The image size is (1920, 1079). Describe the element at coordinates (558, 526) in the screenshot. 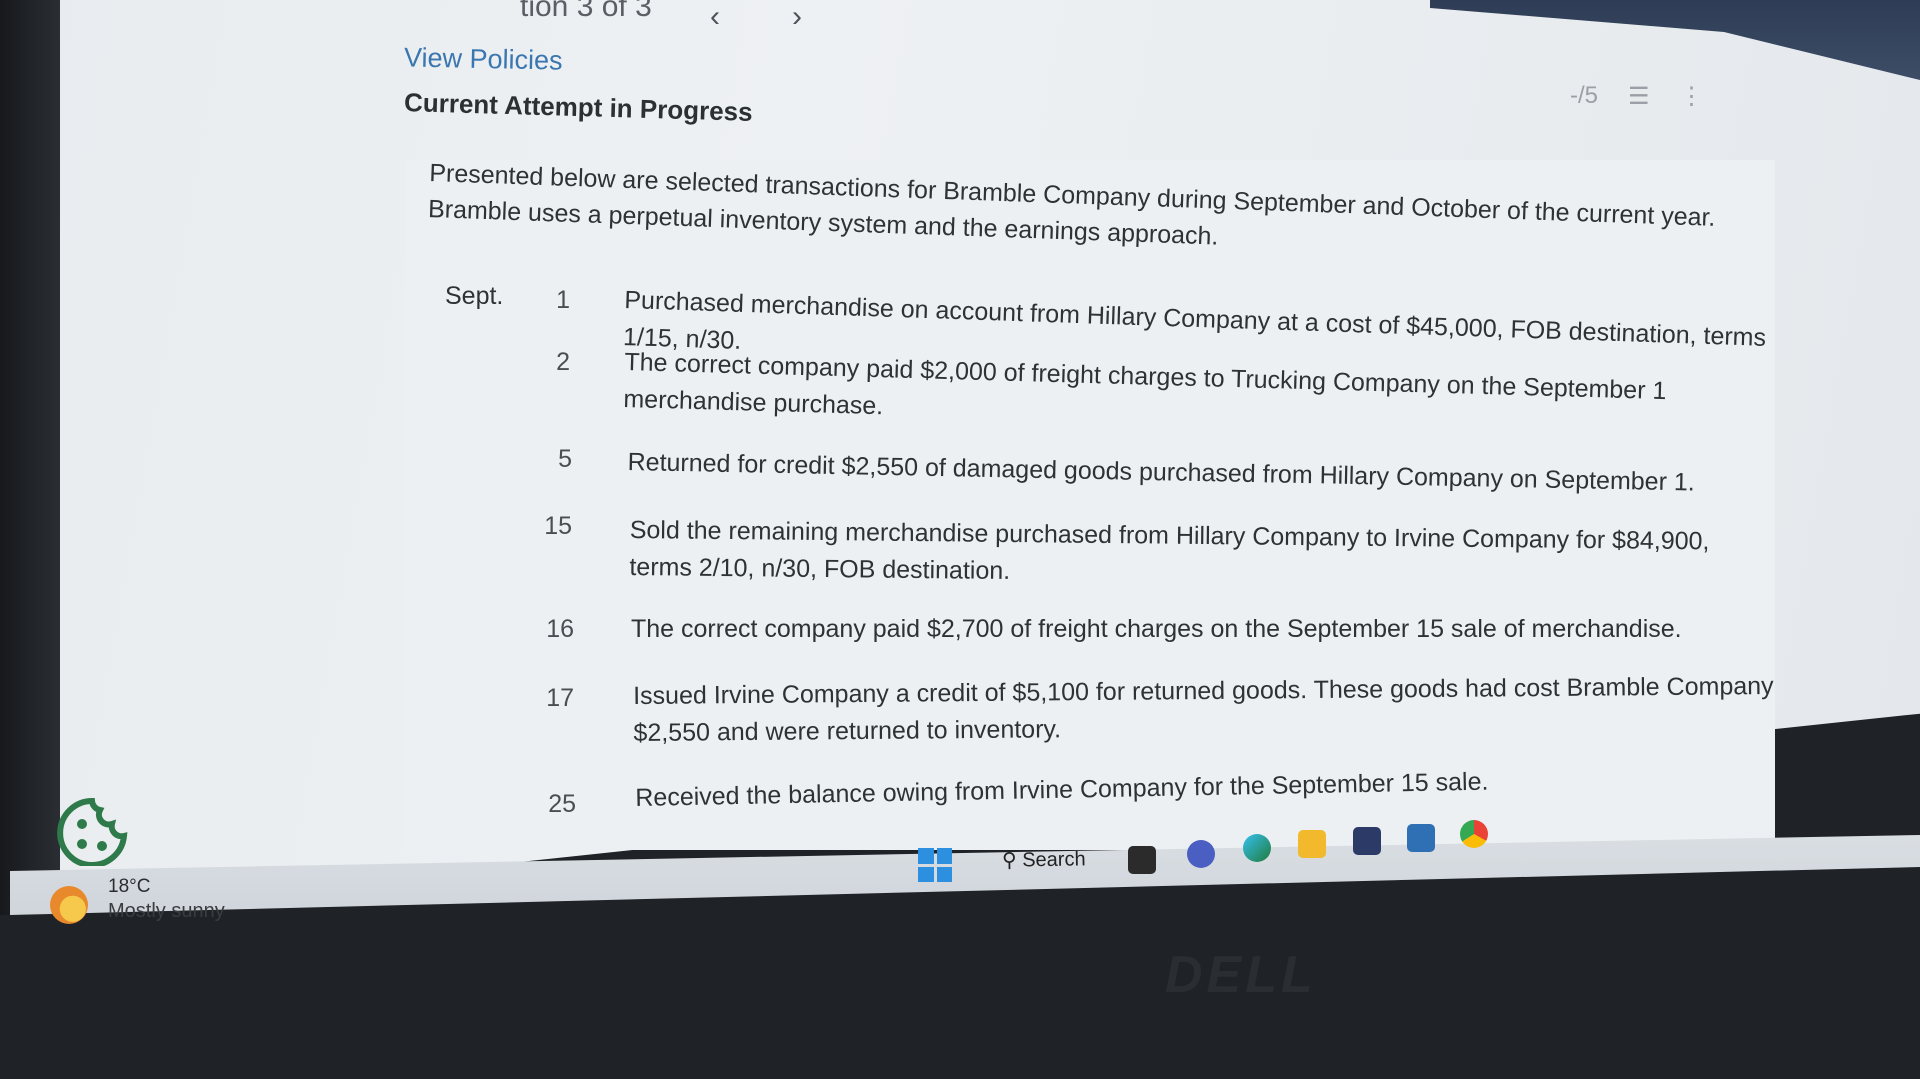

I see `transaction-day: 15` at that location.